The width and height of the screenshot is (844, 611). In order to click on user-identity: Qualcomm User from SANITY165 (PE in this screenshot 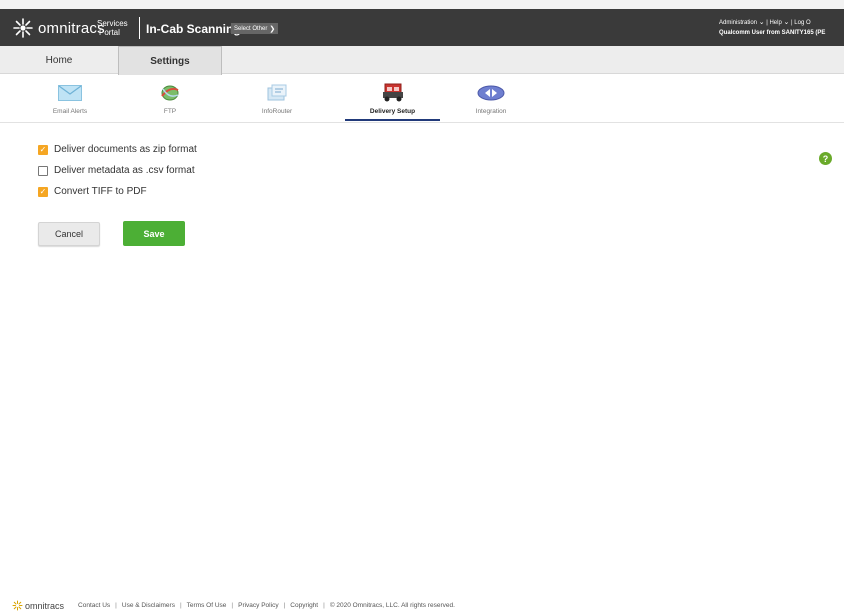, I will do `click(772, 33)`.